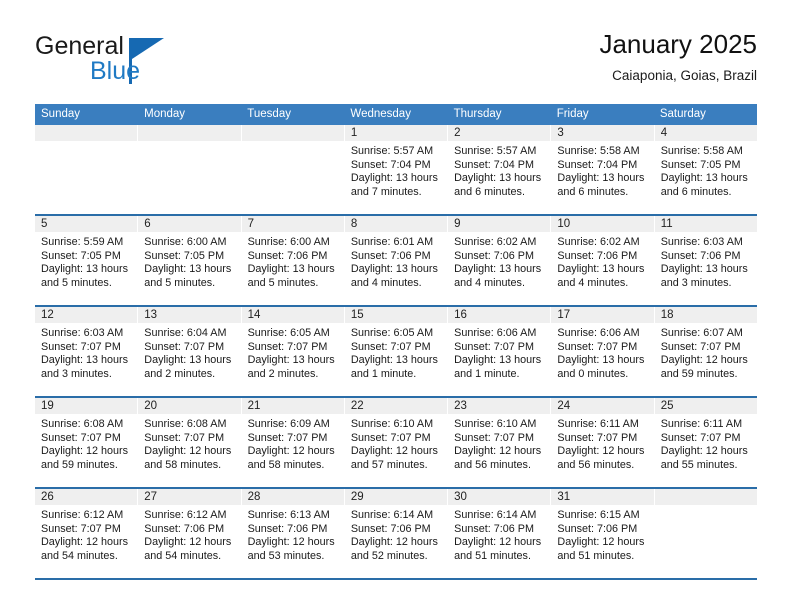  Describe the element at coordinates (678, 57) in the screenshot. I see `title-block: January 2025 Caiaponia, Goias, Brazil` at that location.